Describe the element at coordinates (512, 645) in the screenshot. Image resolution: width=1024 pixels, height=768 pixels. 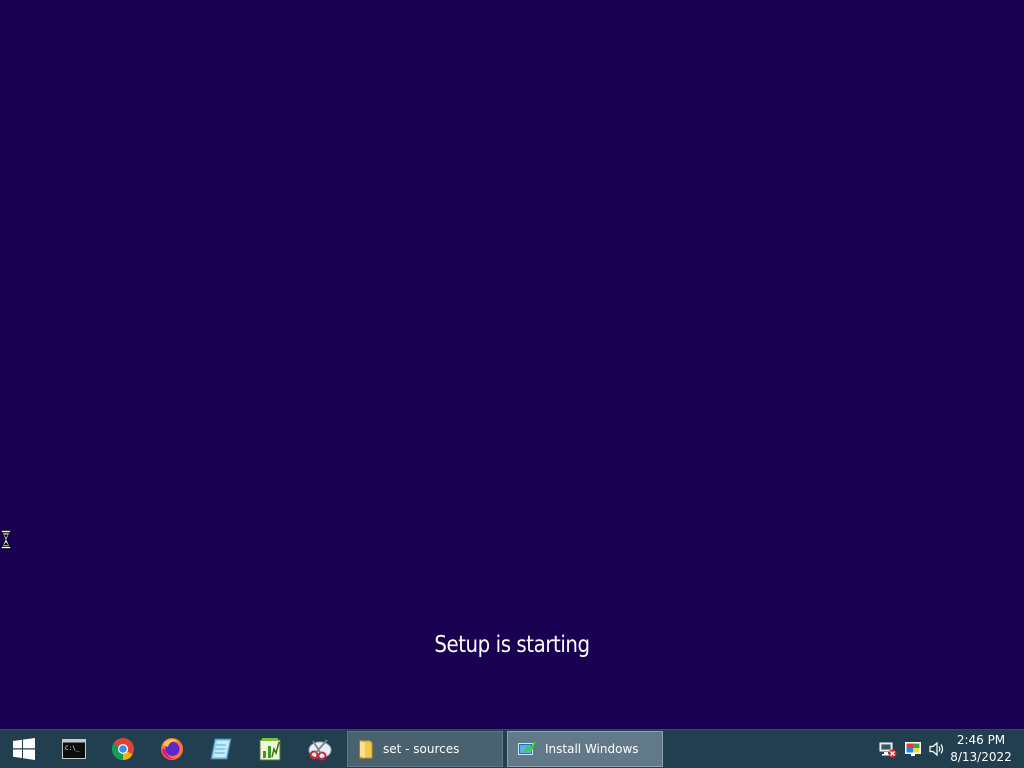
I see `setup-status-text: Setup is starting` at that location.